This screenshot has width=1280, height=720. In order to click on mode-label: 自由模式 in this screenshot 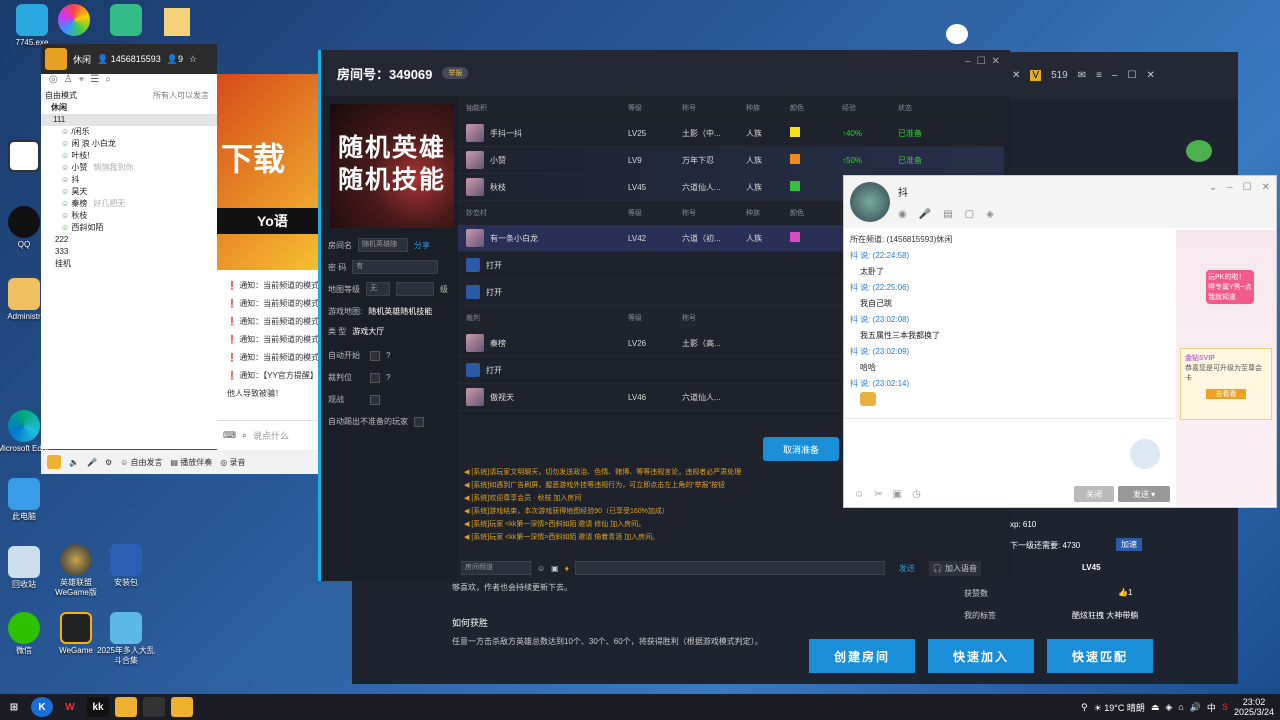, I will do `click(61, 96)`.